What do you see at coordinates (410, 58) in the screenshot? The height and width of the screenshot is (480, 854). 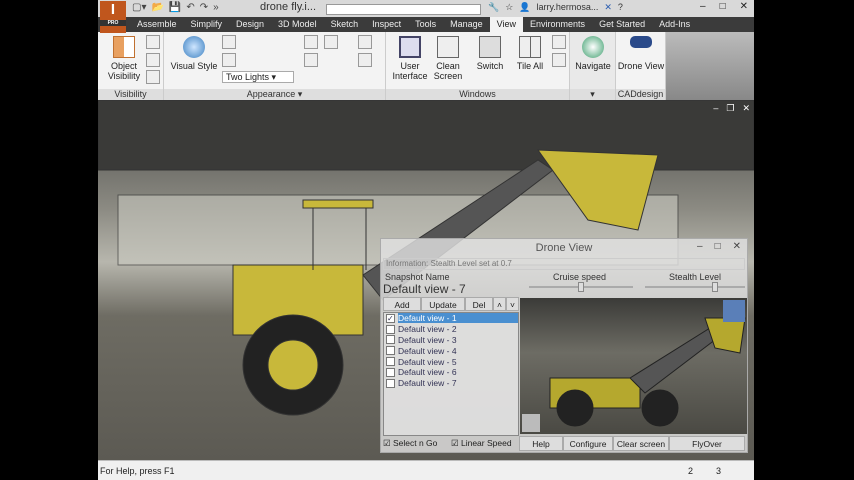 I see `user-interface-button: User Interface` at bounding box center [410, 58].